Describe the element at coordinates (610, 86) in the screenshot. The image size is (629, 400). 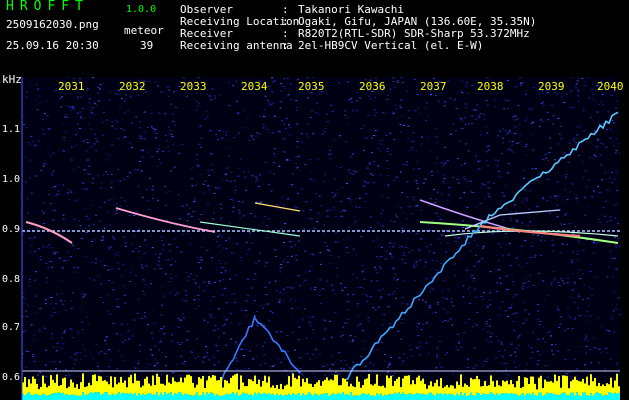
I see `x-tick-label: 2040` at that location.